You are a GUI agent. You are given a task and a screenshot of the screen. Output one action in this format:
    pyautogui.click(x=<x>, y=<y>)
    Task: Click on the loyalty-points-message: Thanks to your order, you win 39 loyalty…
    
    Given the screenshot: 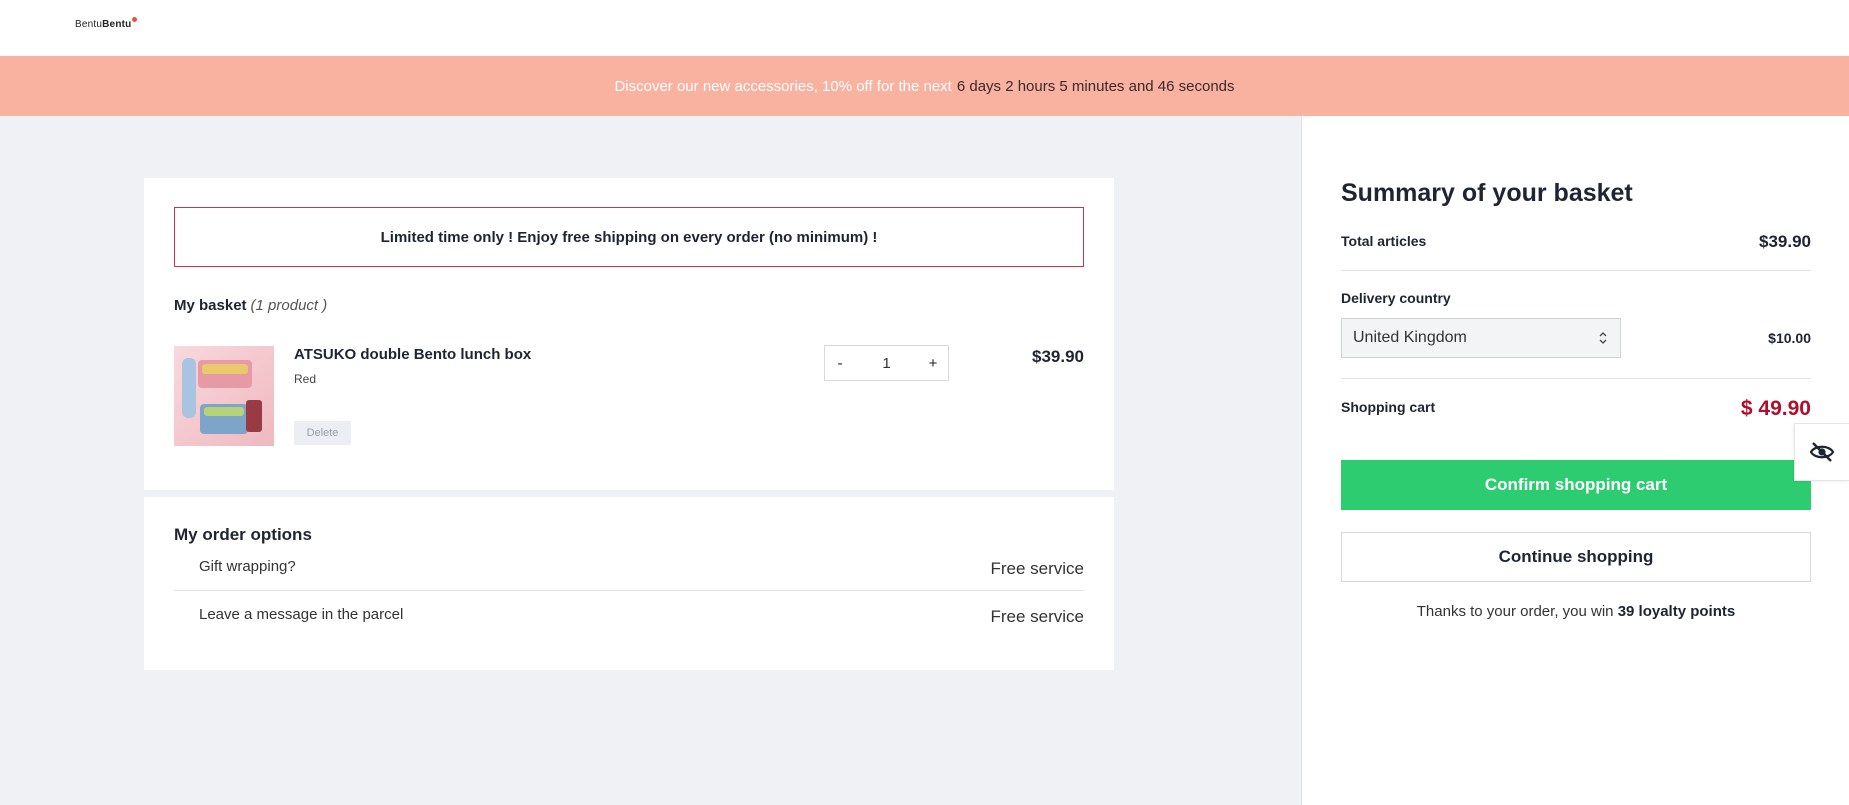 What is the action you would take?
    pyautogui.click(x=1576, y=611)
    